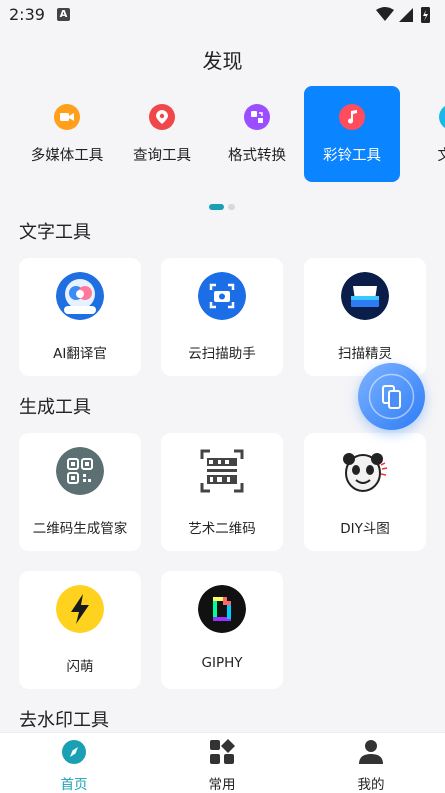 This screenshot has width=445, height=793. Describe the element at coordinates (257, 134) in the screenshot. I see `category-format-convert: 格式转换` at that location.